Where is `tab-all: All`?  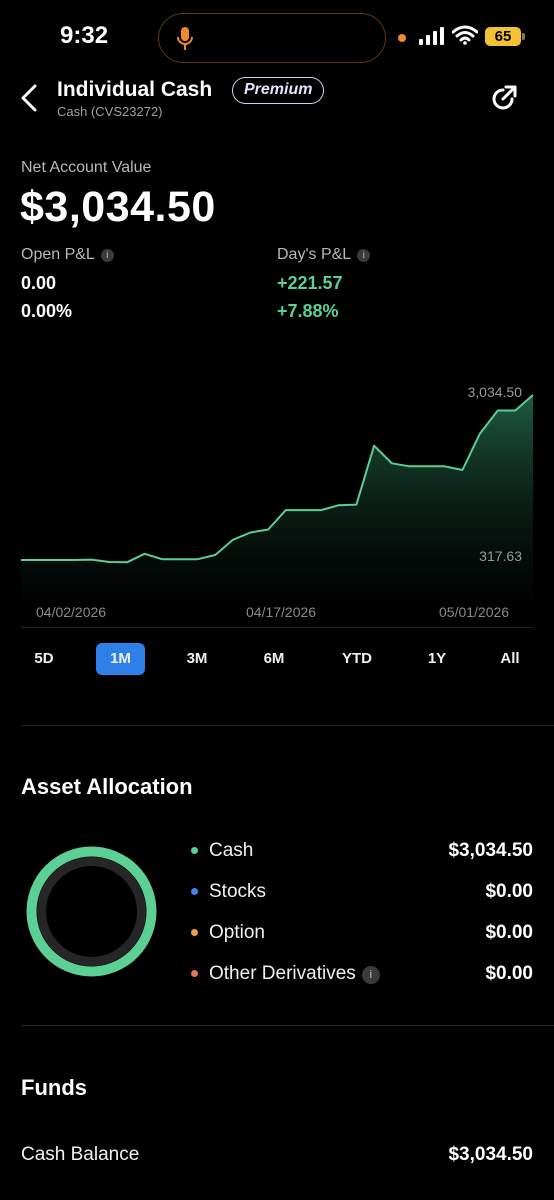
tab-all: All is located at coordinates (510, 659).